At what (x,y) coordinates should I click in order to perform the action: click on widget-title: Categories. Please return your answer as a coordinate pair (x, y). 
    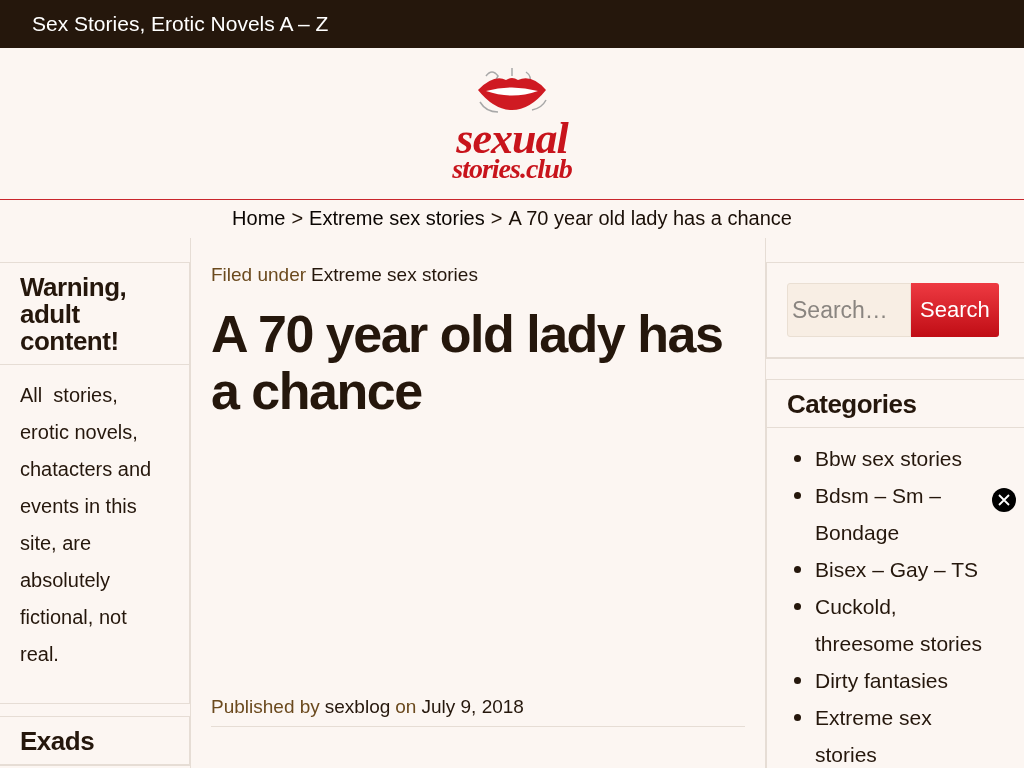
    Looking at the image, I should click on (895, 404).